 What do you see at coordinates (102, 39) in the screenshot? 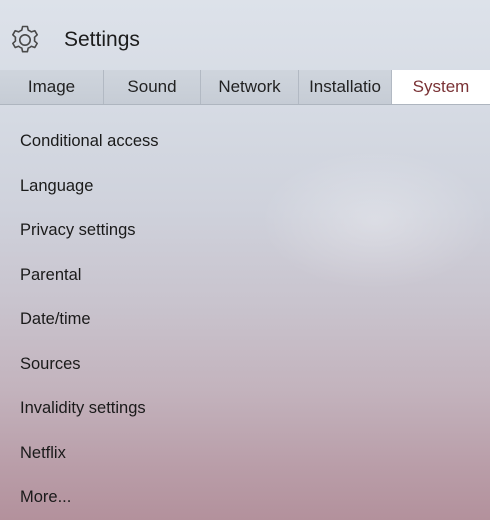
I see `page-title: Settings` at bounding box center [102, 39].